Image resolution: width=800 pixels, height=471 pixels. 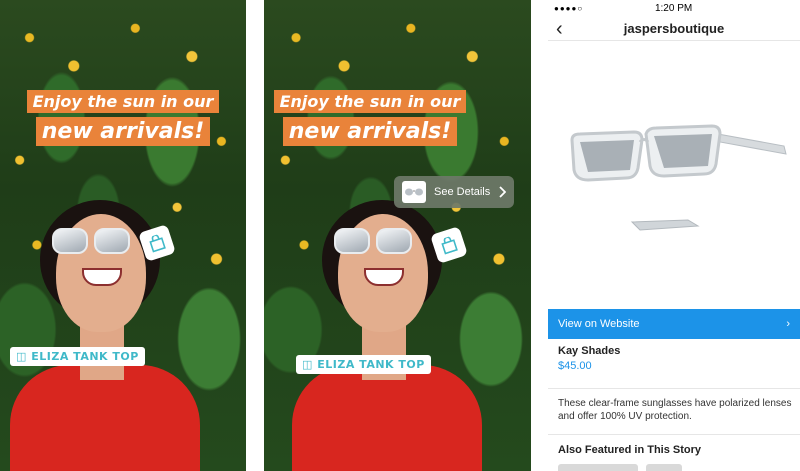 What do you see at coordinates (599, 324) in the screenshot?
I see `view-on-website-label: View on Website` at bounding box center [599, 324].